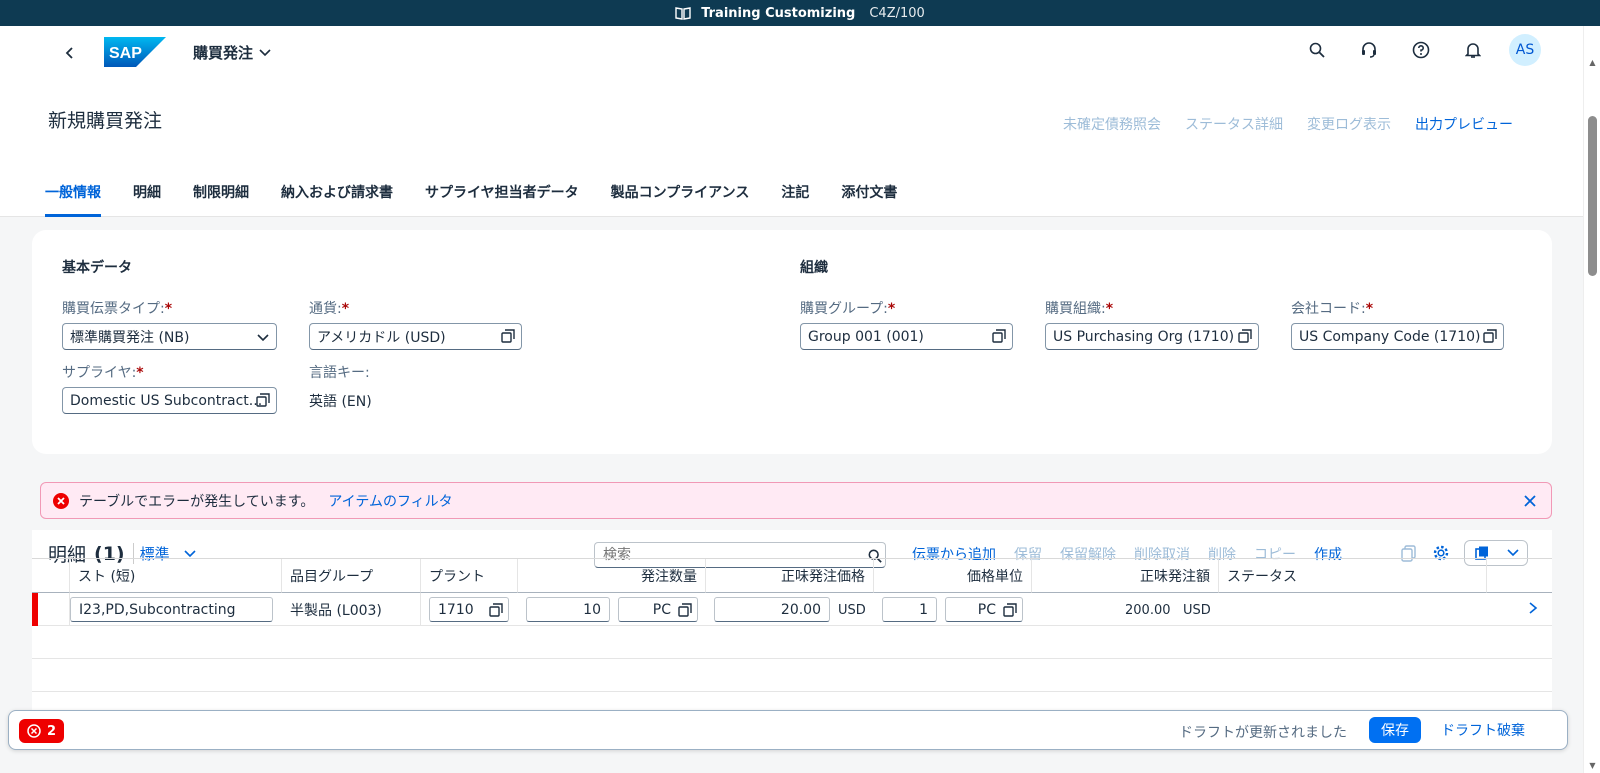 Image resolution: width=1600 pixels, height=773 pixels. Describe the element at coordinates (1483, 730) in the screenshot. I see `discard-draft-button: ドラフト破棄` at that location.